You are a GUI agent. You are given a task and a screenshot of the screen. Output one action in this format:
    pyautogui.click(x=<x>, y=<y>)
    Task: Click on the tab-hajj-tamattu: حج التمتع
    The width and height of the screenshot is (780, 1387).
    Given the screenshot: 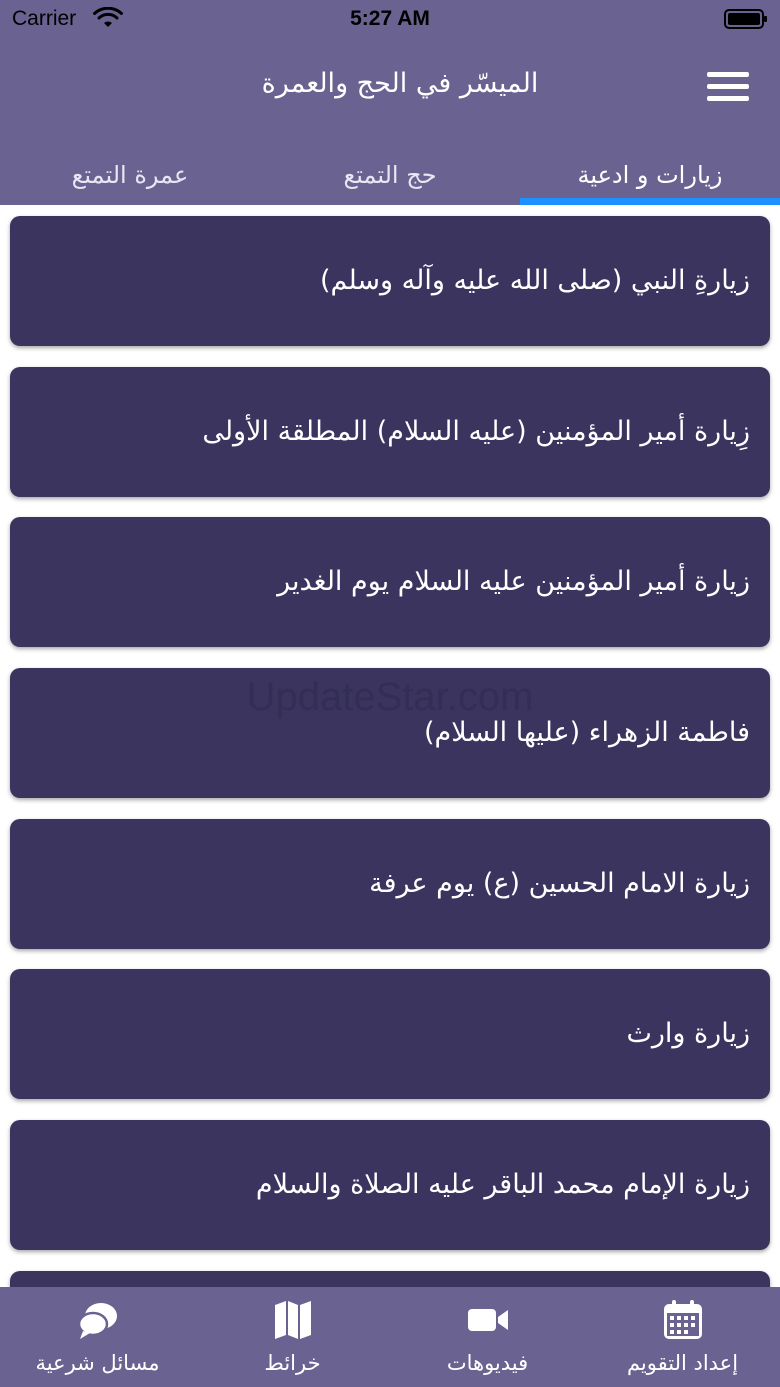 What is the action you would take?
    pyautogui.click(x=390, y=176)
    